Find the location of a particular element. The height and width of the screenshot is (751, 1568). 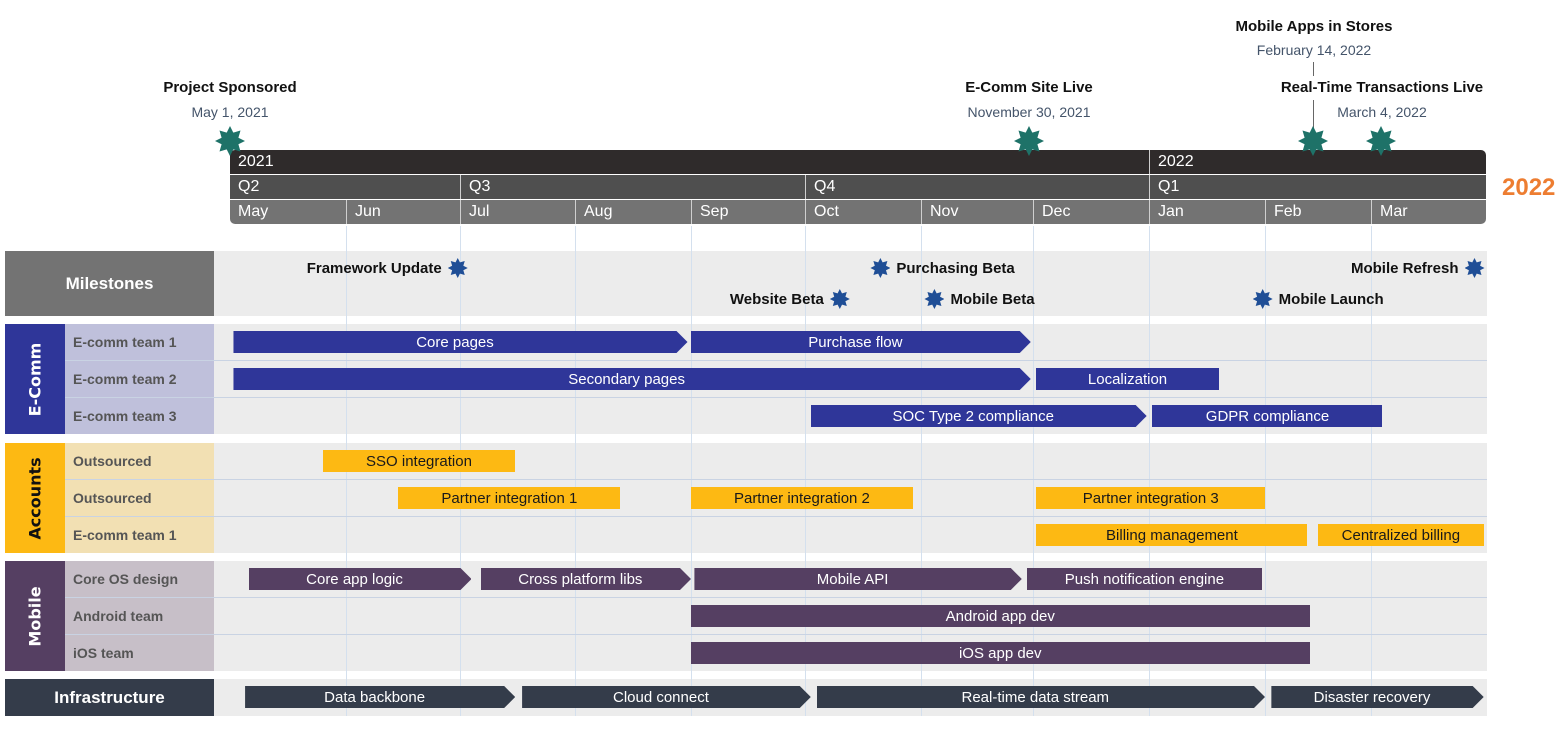

quarter-cell: Q4 is located at coordinates (977, 187).